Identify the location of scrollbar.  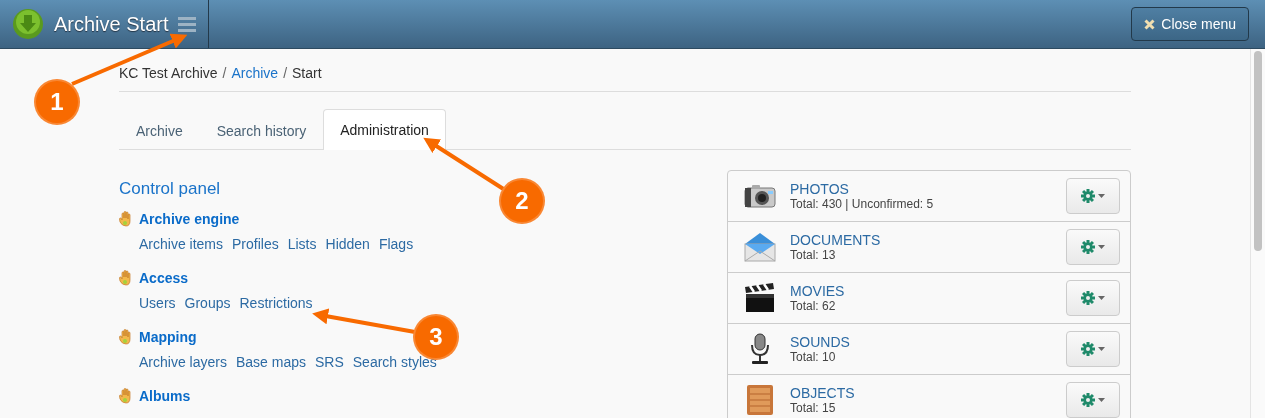
(1257, 233).